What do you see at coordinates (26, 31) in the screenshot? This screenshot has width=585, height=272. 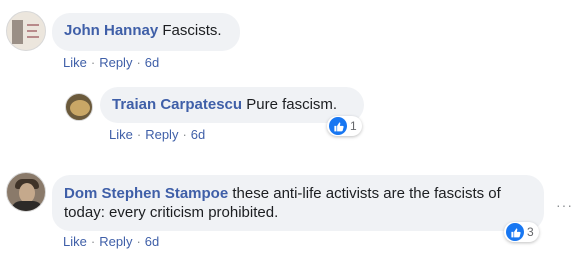 I see `avatar-john-hannay` at bounding box center [26, 31].